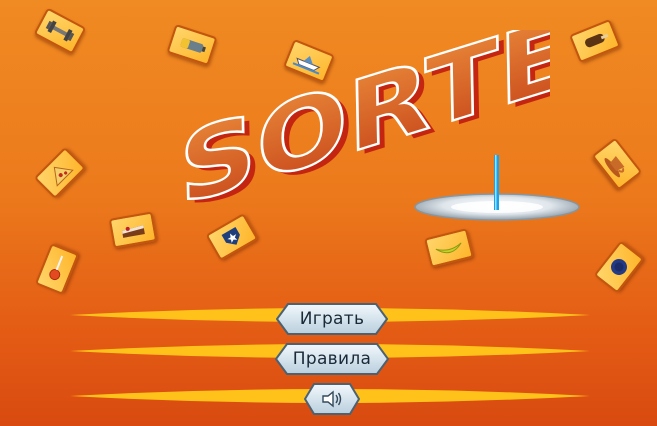 This screenshot has height=426, width=657. I want to click on plate-icon, so click(619, 267).